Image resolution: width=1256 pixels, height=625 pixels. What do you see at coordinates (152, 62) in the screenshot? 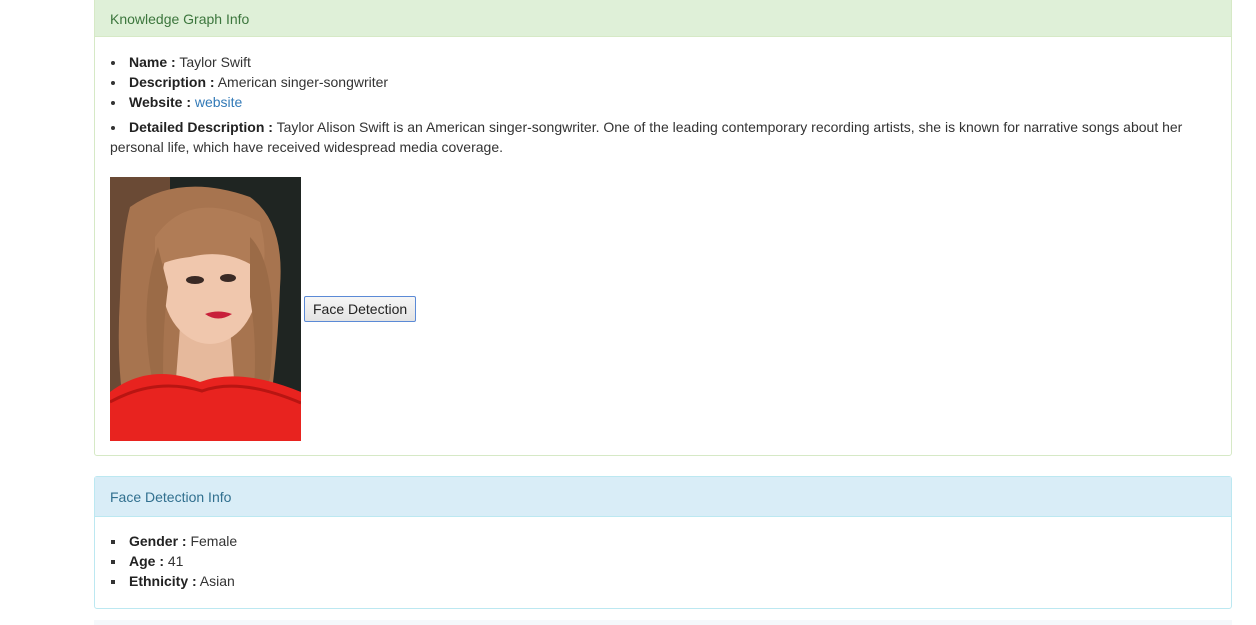
I see `name-label: Name :` at bounding box center [152, 62].